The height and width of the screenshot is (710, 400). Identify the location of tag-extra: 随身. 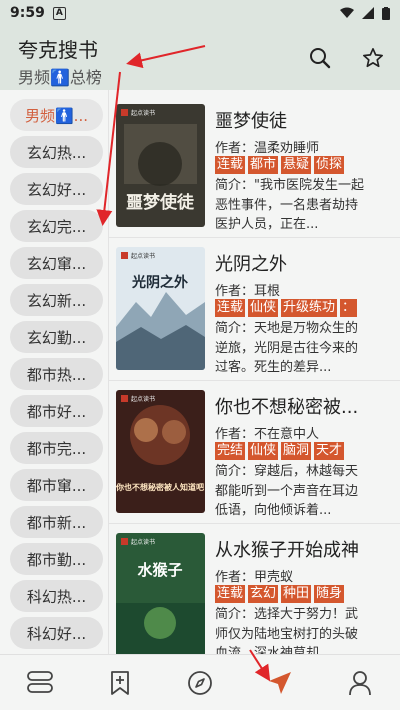
(329, 594).